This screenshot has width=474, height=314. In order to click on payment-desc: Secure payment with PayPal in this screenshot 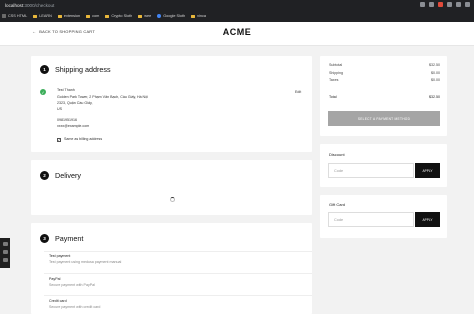, I will do `click(72, 284)`.